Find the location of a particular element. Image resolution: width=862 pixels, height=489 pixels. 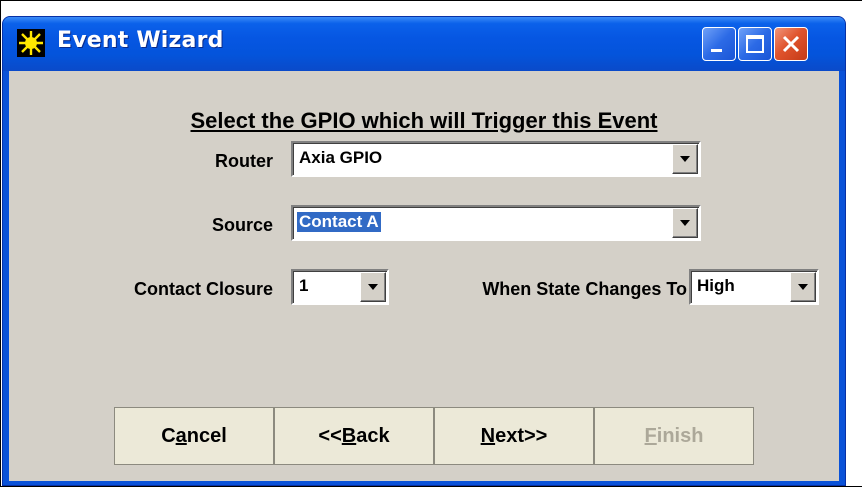

finish-mnemonic: F is located at coordinates (650, 435).